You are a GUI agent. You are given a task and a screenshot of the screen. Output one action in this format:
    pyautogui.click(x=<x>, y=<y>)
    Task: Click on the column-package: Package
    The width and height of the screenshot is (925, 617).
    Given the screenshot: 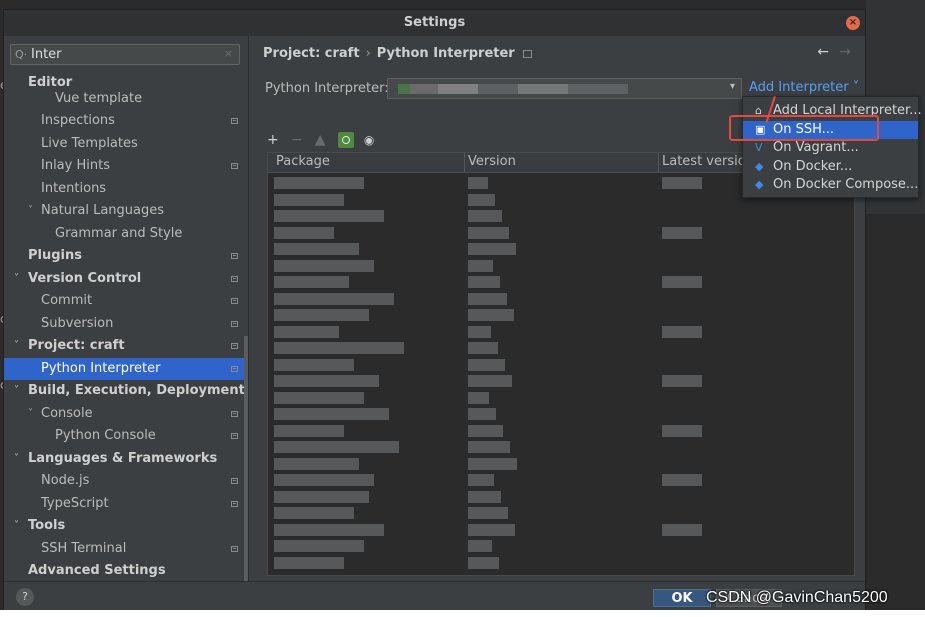 What is the action you would take?
    pyautogui.click(x=303, y=161)
    